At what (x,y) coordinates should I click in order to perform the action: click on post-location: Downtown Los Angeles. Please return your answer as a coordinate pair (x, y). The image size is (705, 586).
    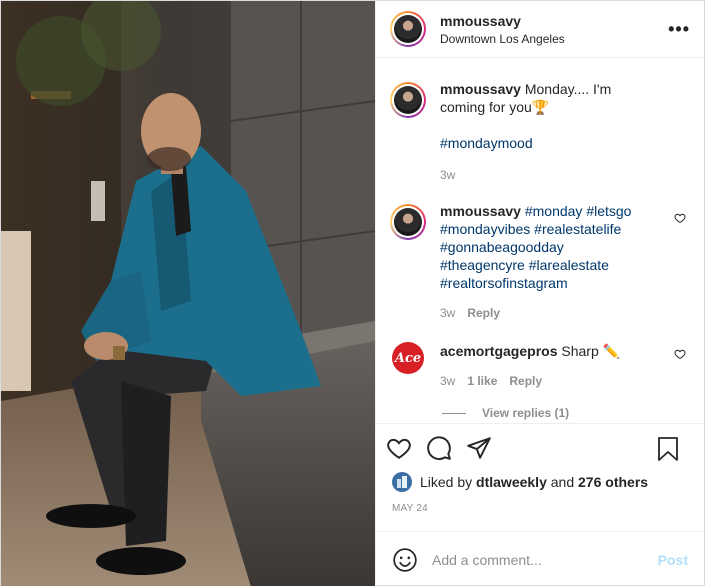
    Looking at the image, I should click on (502, 39).